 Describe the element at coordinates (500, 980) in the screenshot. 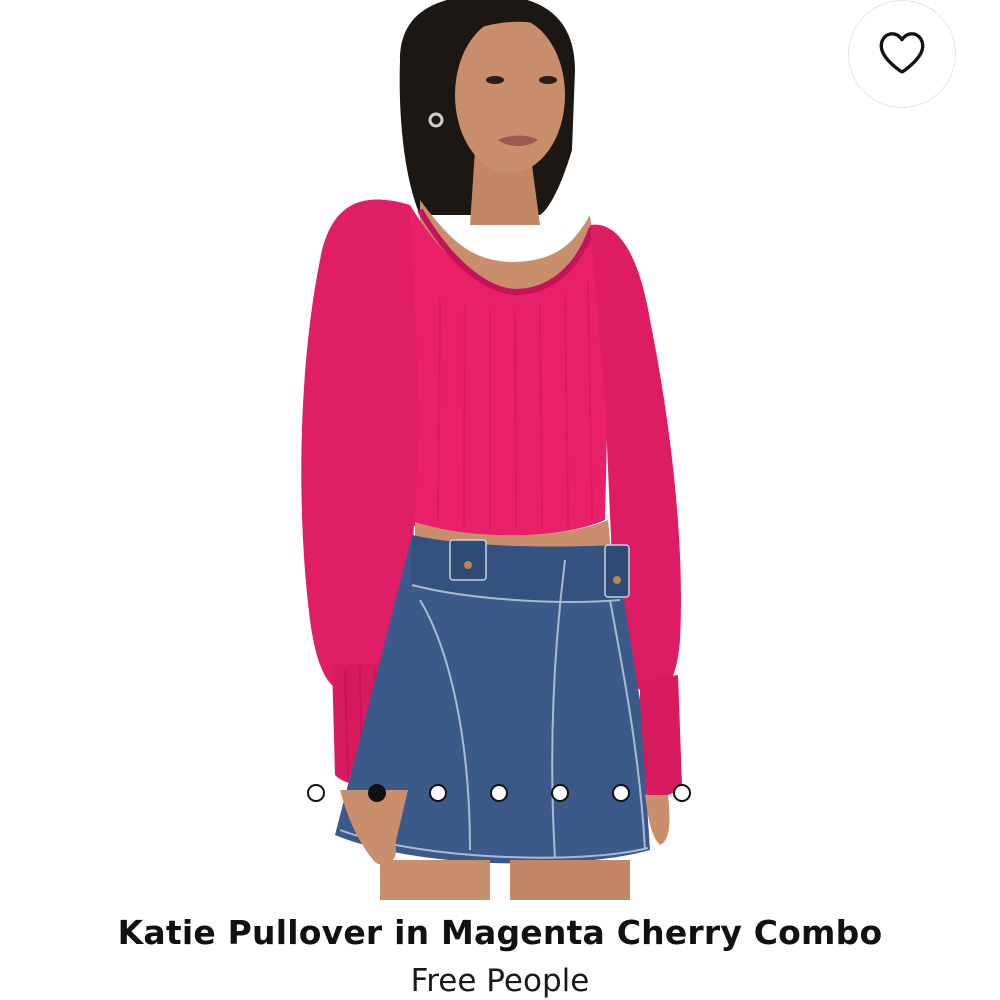

I see `product-brand: Free People` at that location.